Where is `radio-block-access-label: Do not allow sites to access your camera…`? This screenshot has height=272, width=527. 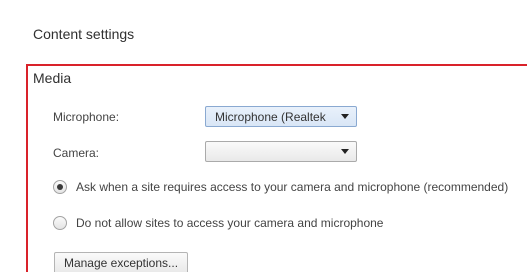 radio-block-access-label: Do not allow sites to access your camera… is located at coordinates (230, 223).